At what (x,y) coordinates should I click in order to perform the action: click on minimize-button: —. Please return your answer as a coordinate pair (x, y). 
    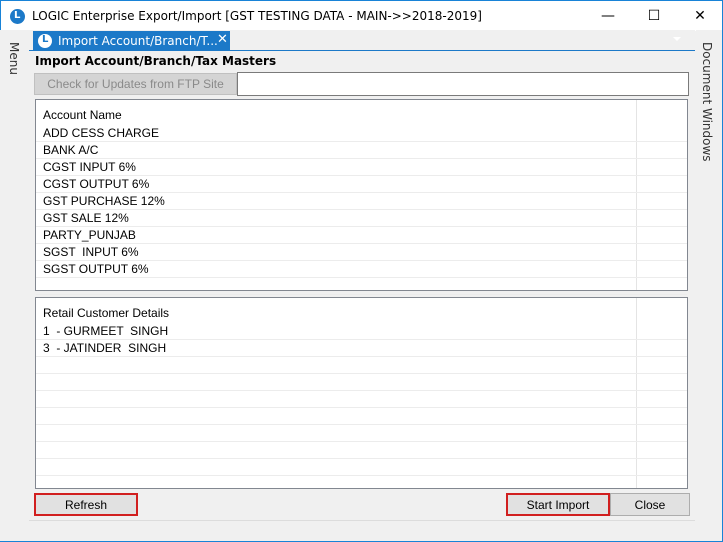
    Looking at the image, I should click on (608, 16).